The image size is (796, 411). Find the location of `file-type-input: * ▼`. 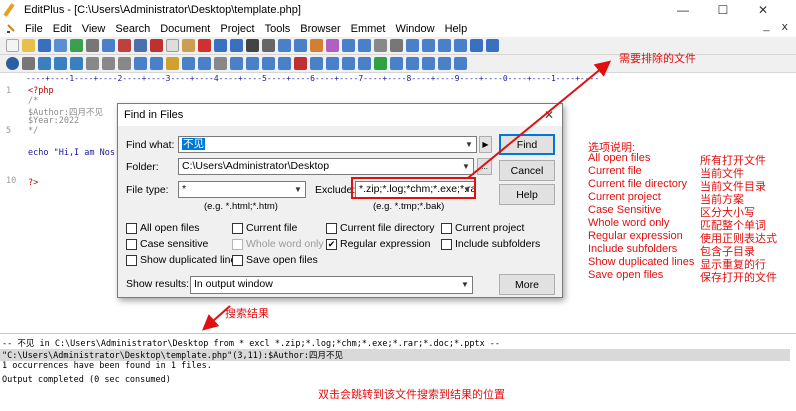

file-type-input: * ▼ is located at coordinates (242, 189).